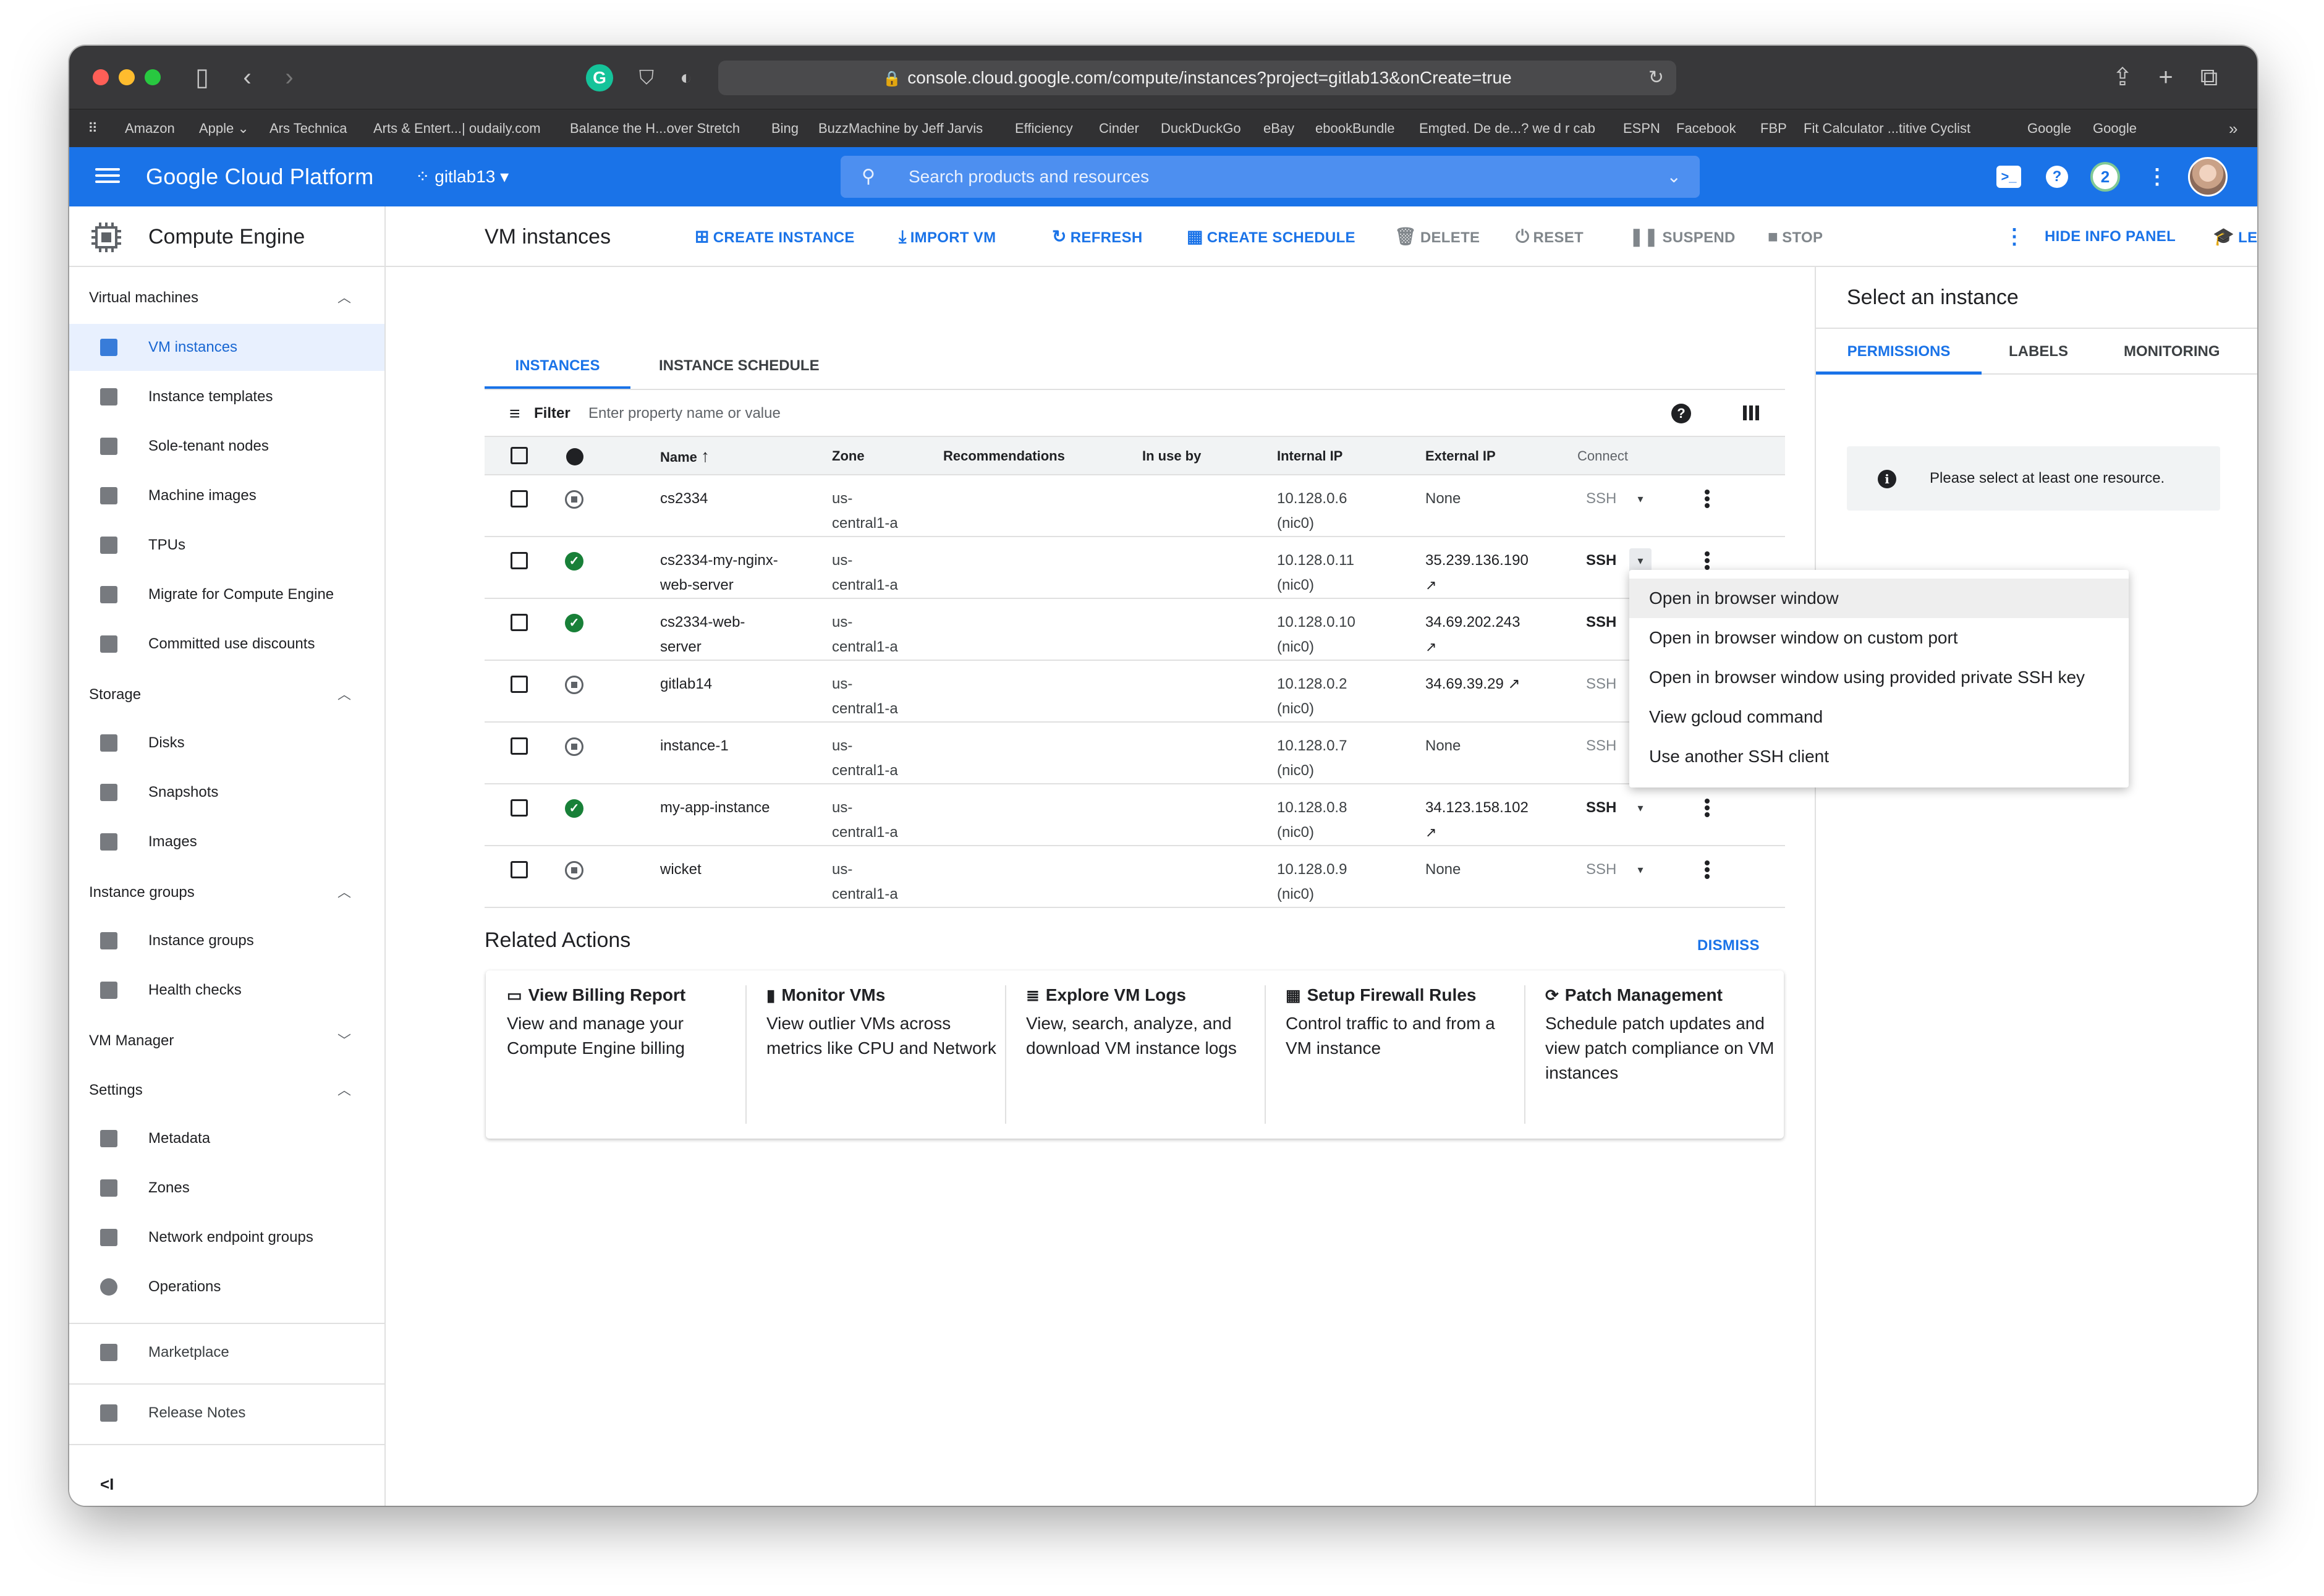  I want to click on shield-extension-icon: ◐, so click(686, 77).